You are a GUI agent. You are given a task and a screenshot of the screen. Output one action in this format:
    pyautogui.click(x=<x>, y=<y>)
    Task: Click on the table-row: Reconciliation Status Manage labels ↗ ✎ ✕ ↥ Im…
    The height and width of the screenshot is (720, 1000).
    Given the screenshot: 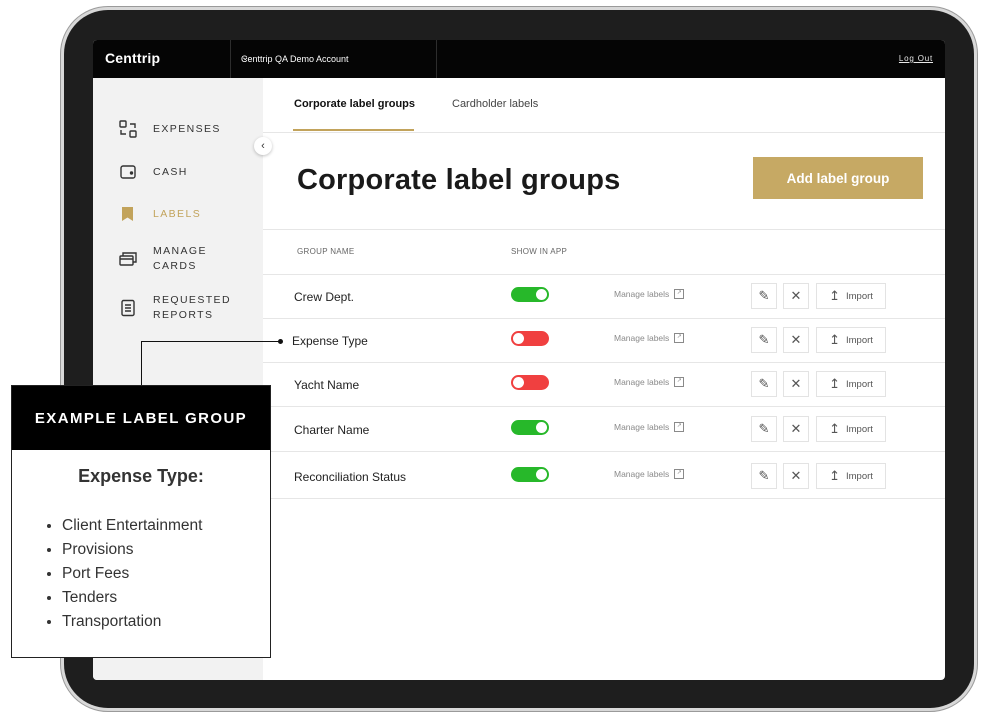 What is the action you would take?
    pyautogui.click(x=604, y=476)
    